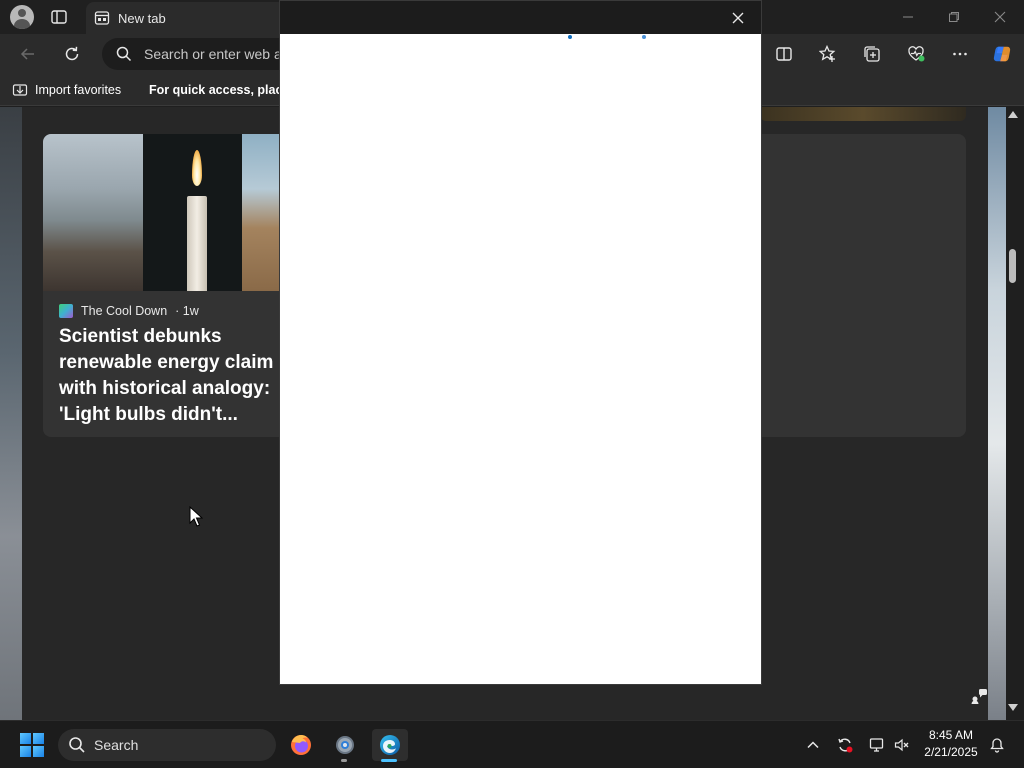 Image resolution: width=1024 pixels, height=768 pixels. I want to click on candle-image, so click(192, 212).